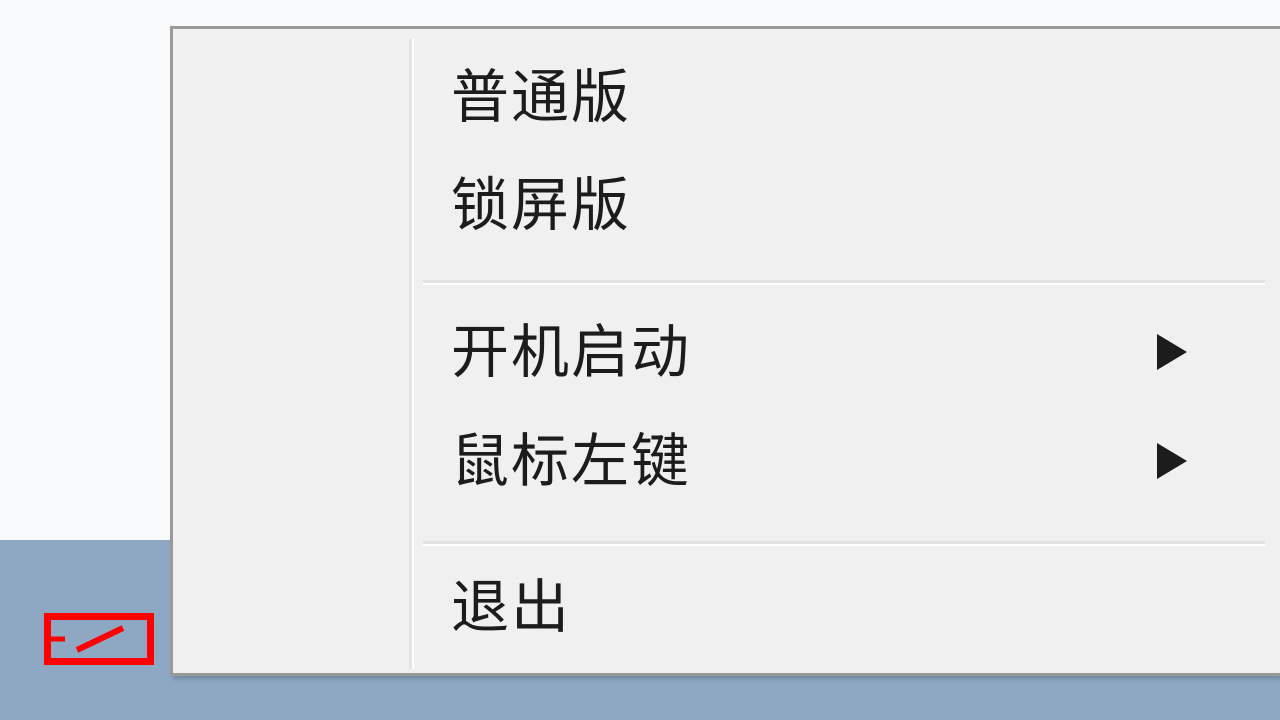 Image resolution: width=1280 pixels, height=720 pixels. What do you see at coordinates (844, 205) in the screenshot?
I see `menu-item-lockscreen-edition: 锁屏版` at bounding box center [844, 205].